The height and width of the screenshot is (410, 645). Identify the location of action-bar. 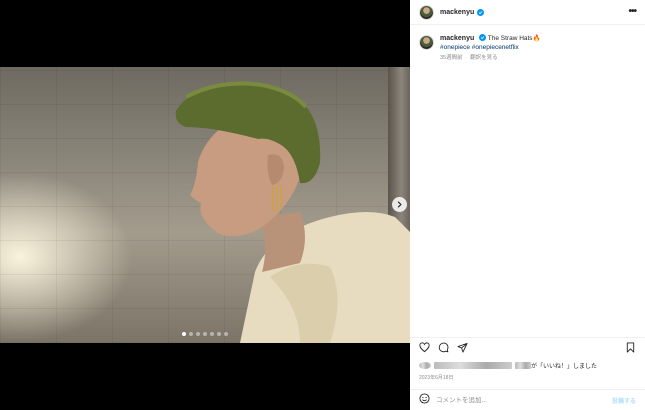
(527, 347).